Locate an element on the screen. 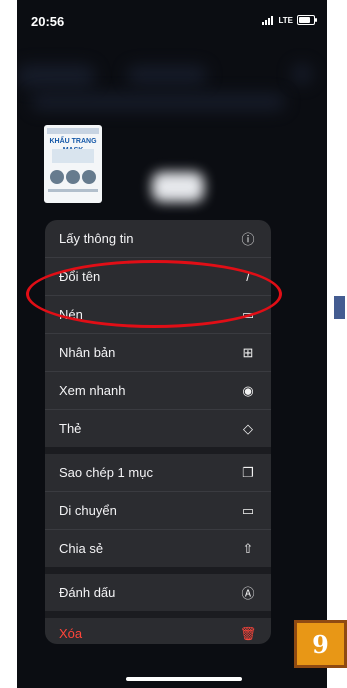  duplicate-icon: ⊞ is located at coordinates (248, 352).